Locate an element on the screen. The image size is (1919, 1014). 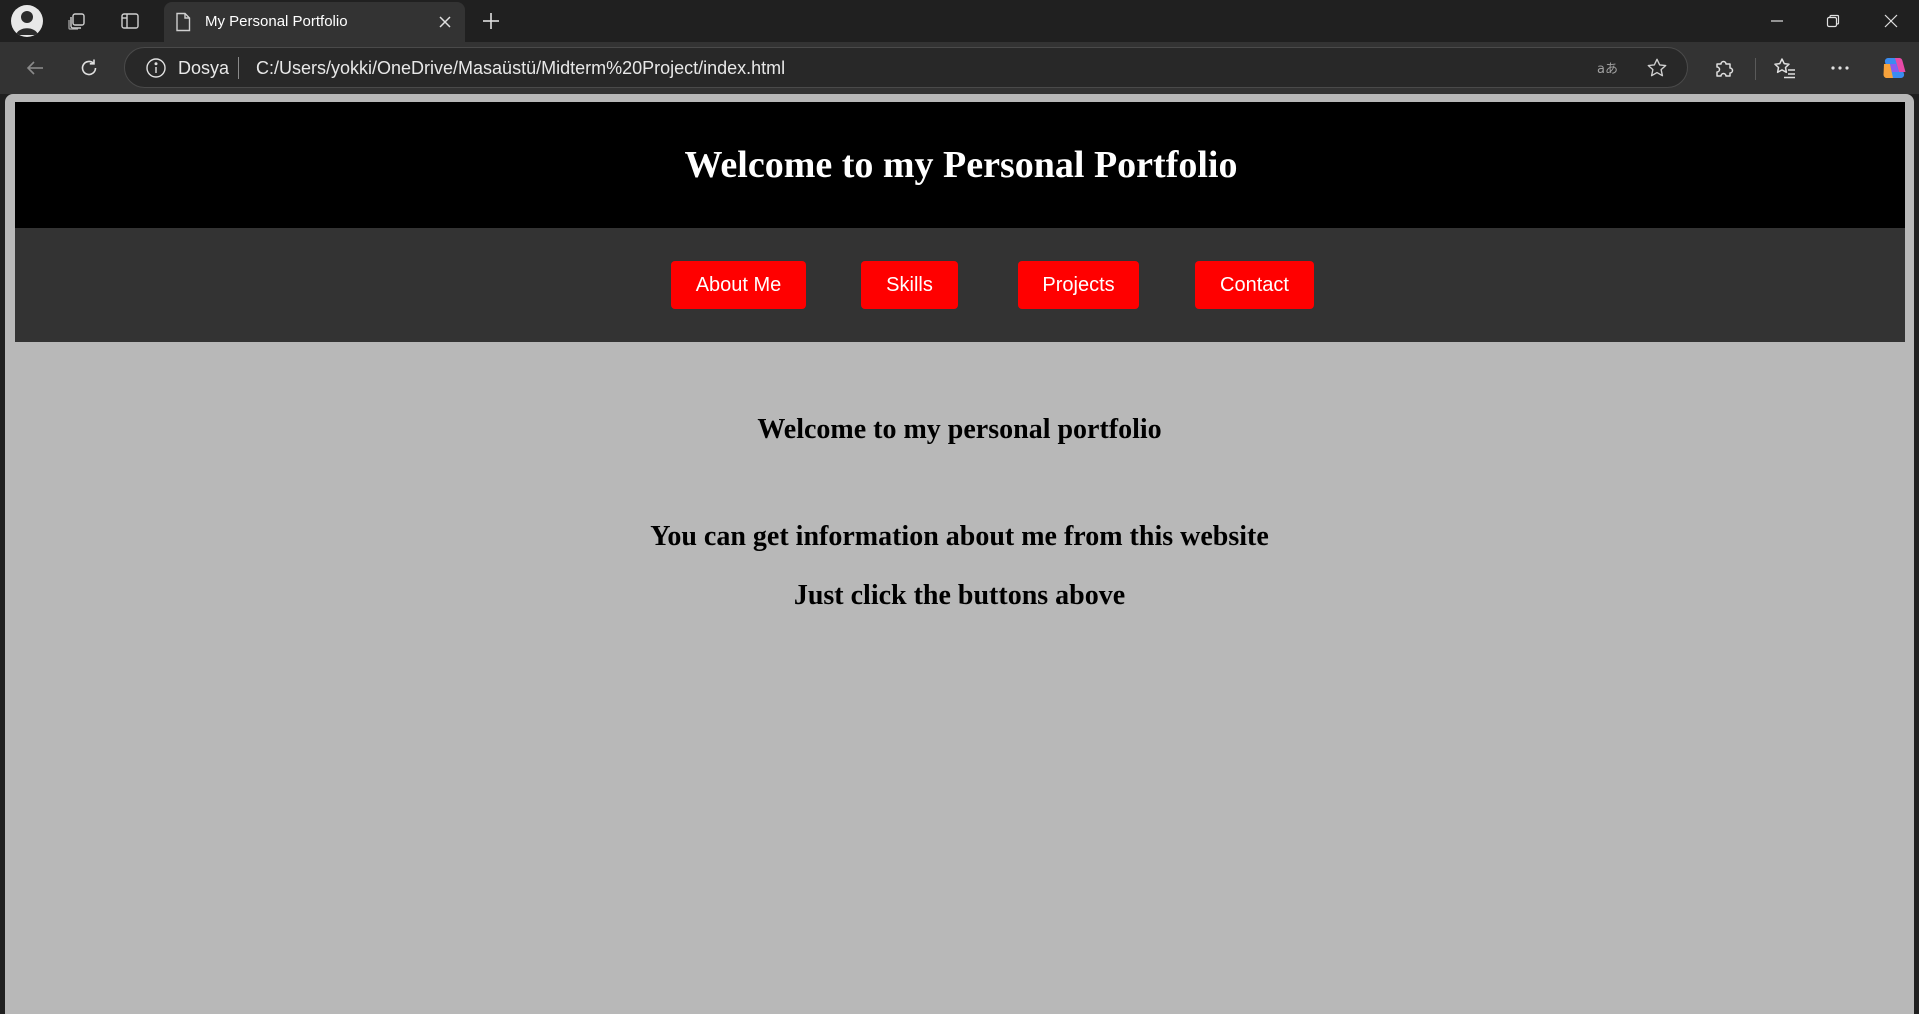
close-tab-icon is located at coordinates (445, 22).